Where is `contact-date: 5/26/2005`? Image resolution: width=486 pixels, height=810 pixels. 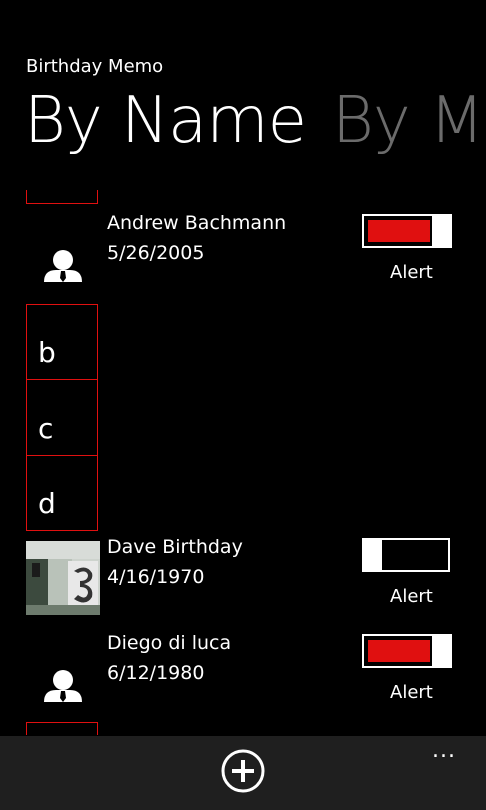 contact-date: 5/26/2005 is located at coordinates (156, 253).